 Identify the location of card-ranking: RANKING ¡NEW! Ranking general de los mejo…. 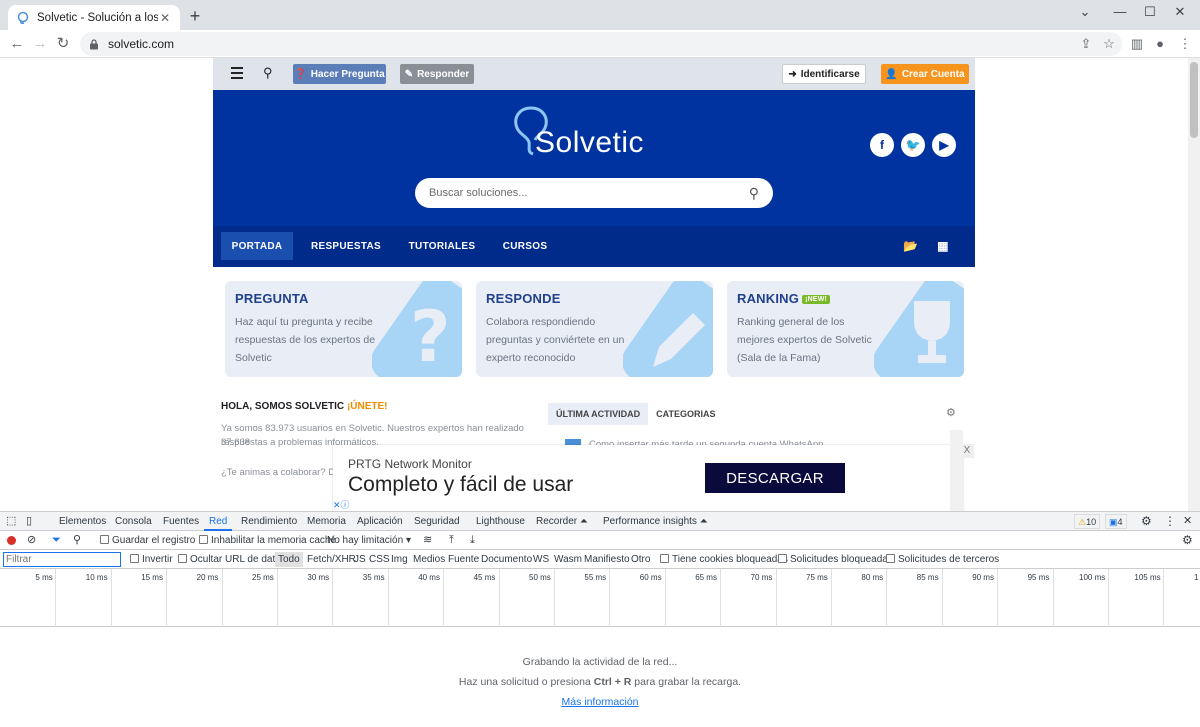
(845, 329).